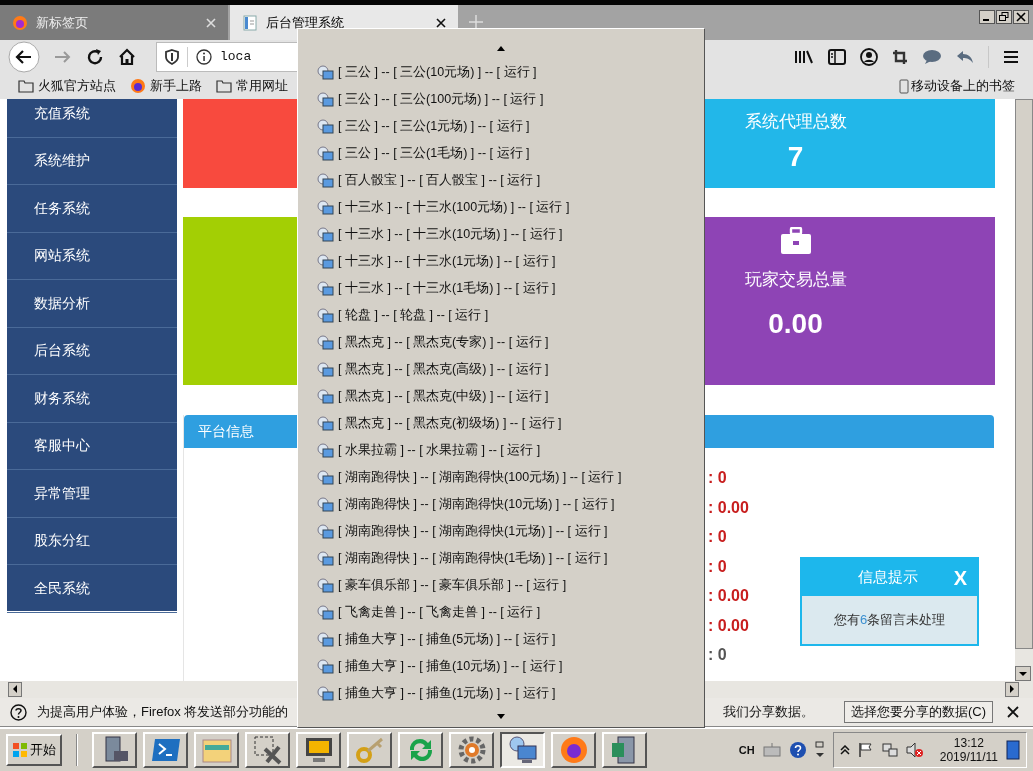 Image resolution: width=1033 pixels, height=771 pixels. I want to click on sidebar-item: 充值系统, so click(92, 118).